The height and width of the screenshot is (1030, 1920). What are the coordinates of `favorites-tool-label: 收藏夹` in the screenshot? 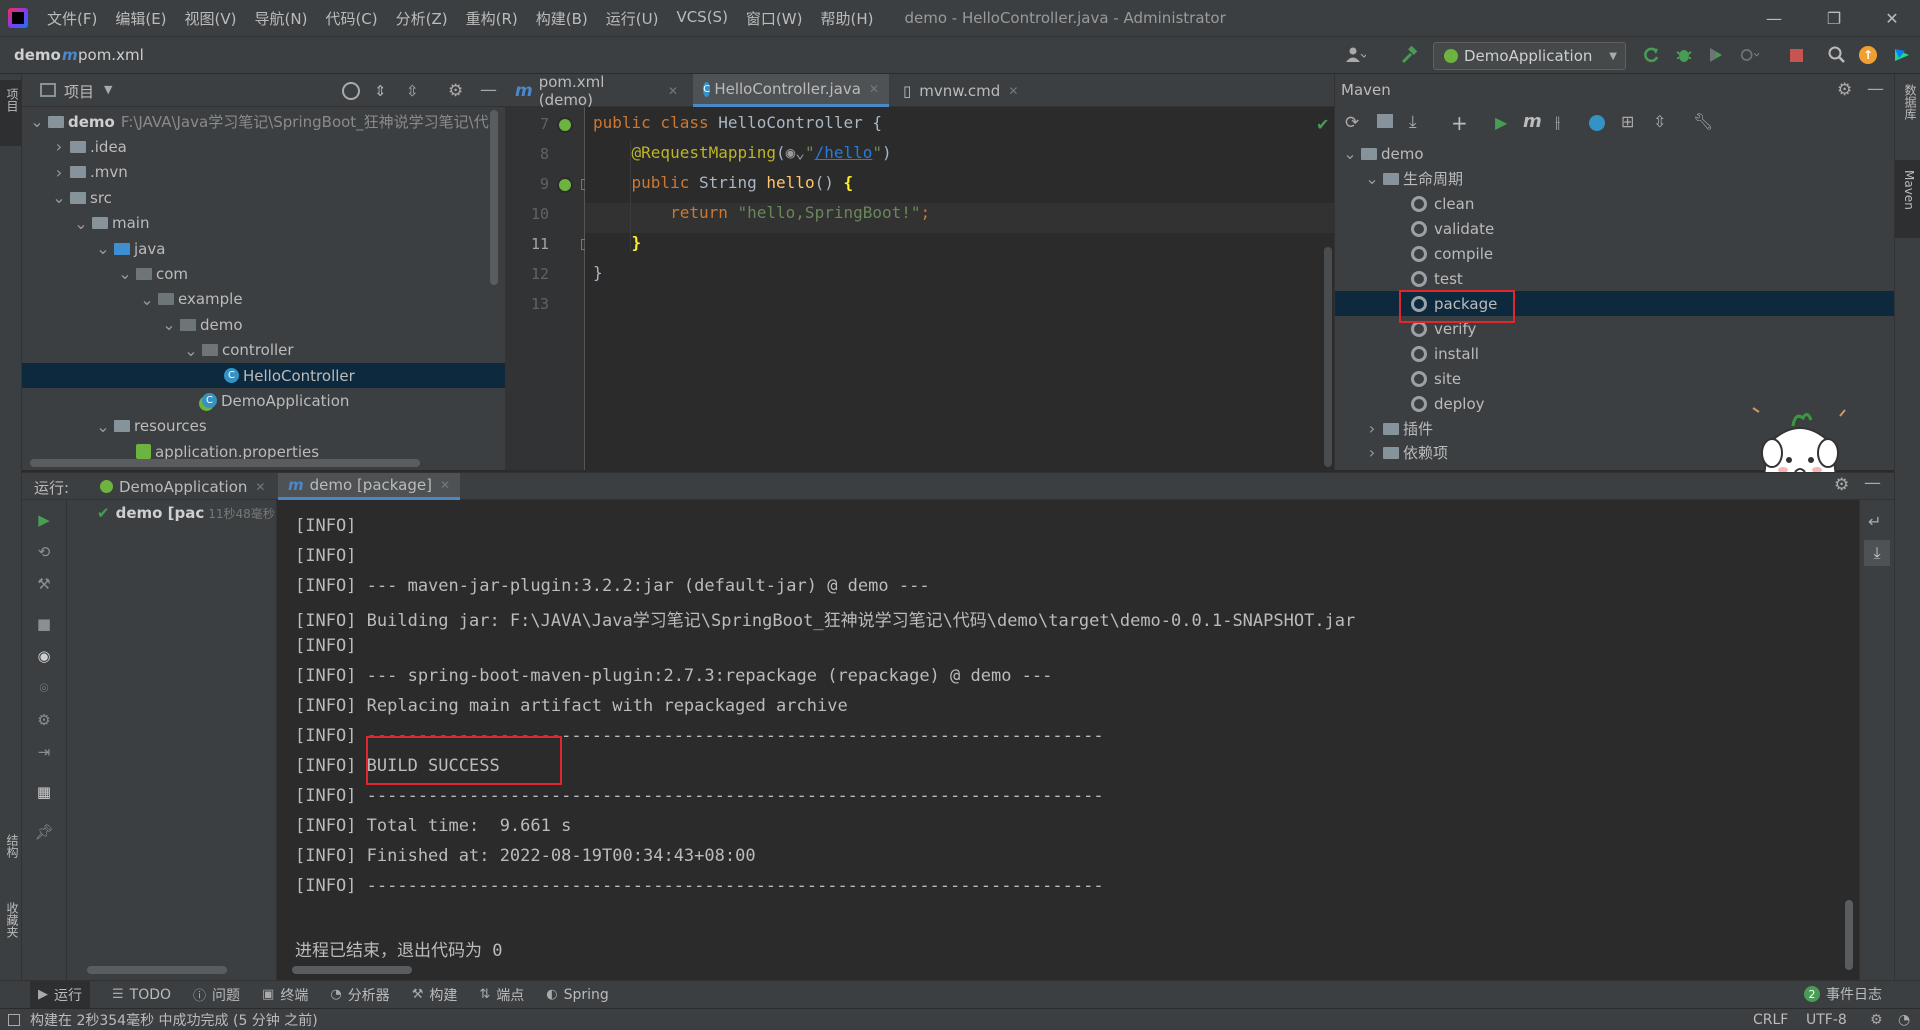 It's located at (12, 920).